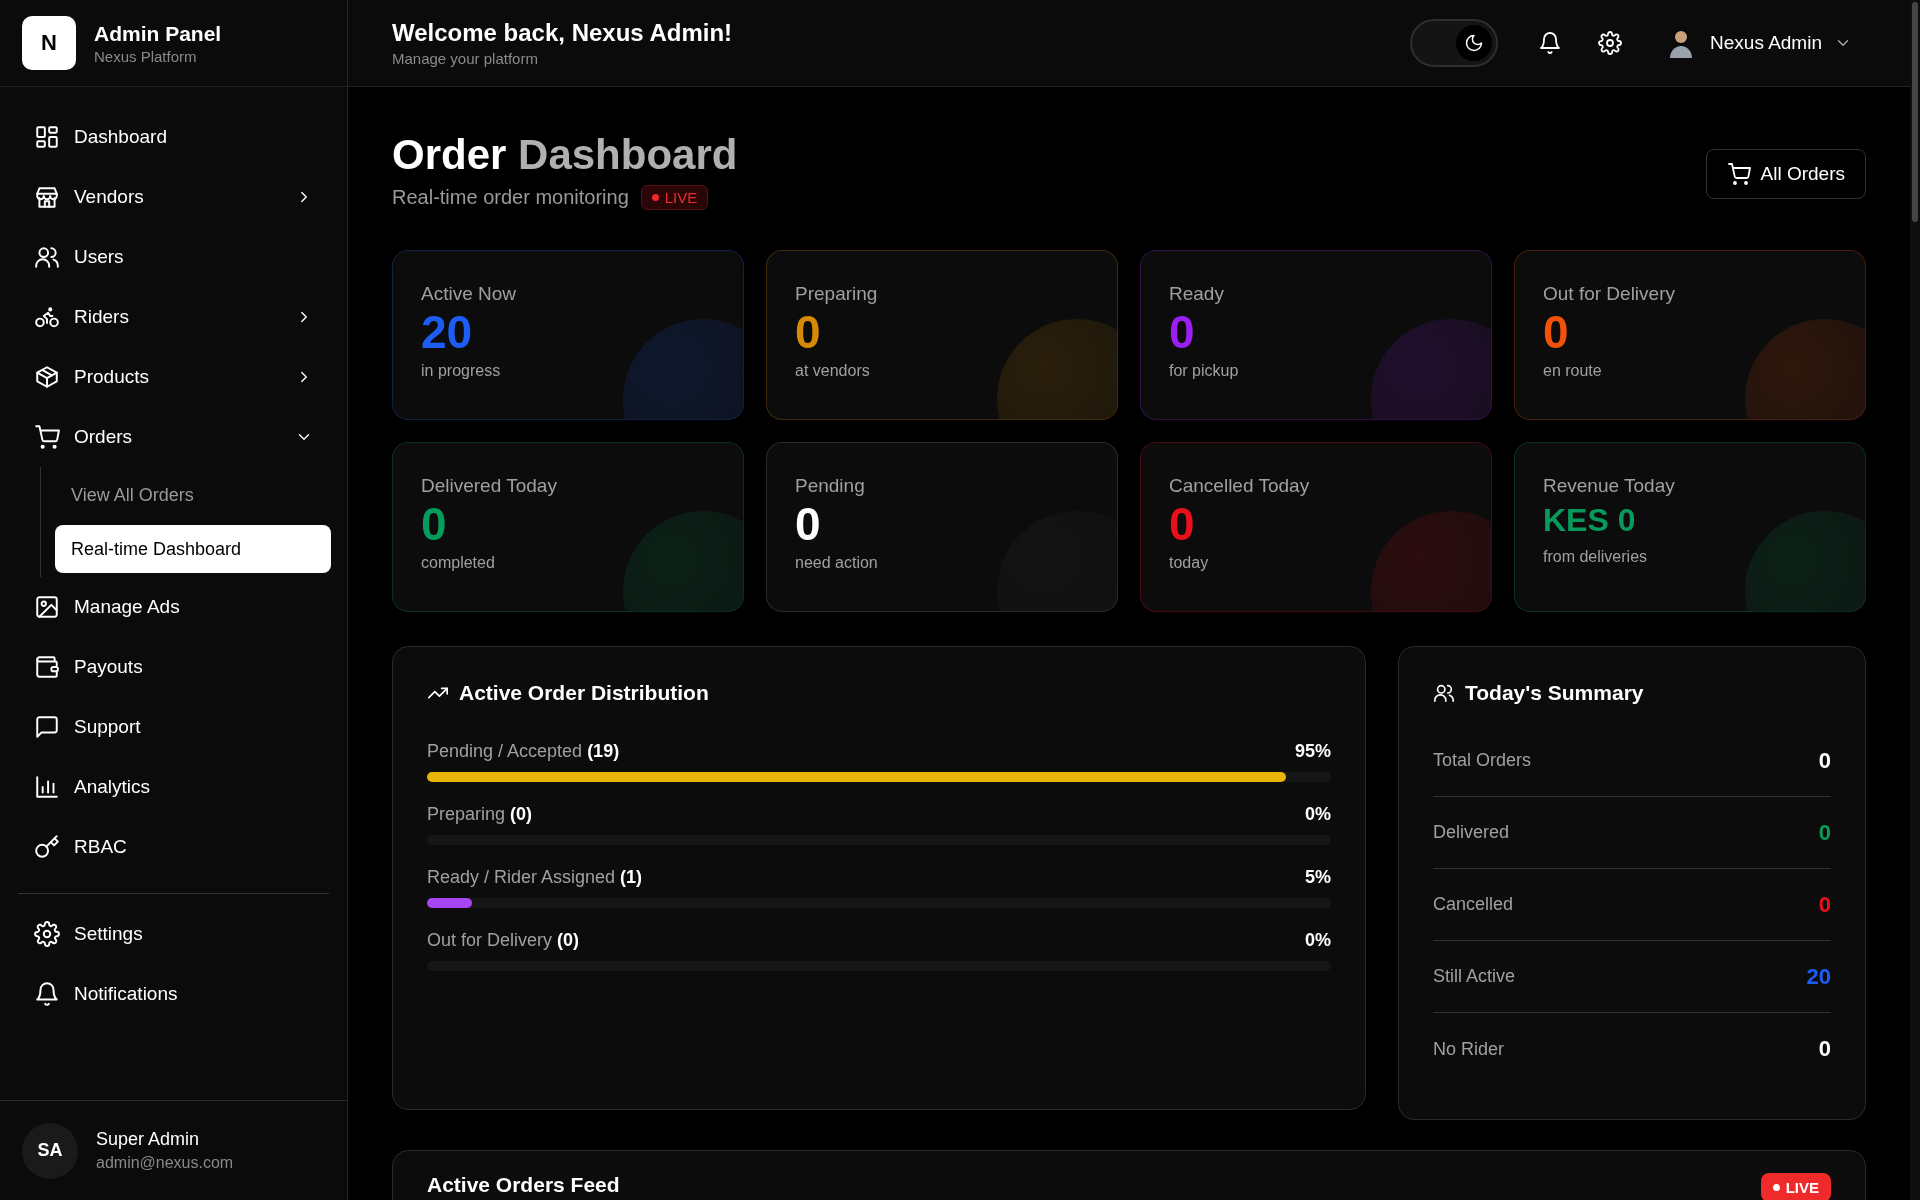 The height and width of the screenshot is (1200, 1920). Describe the element at coordinates (193, 495) in the screenshot. I see `sidebar-subitem: View All Orders` at that location.